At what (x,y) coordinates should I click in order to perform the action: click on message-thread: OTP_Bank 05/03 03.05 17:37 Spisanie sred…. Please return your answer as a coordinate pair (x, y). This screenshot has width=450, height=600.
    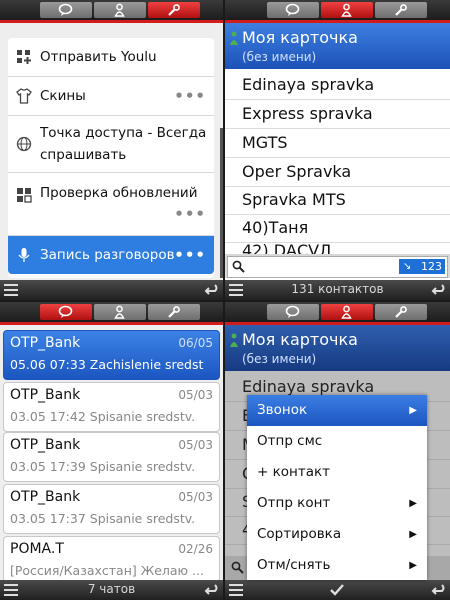
    Looking at the image, I should click on (111, 509).